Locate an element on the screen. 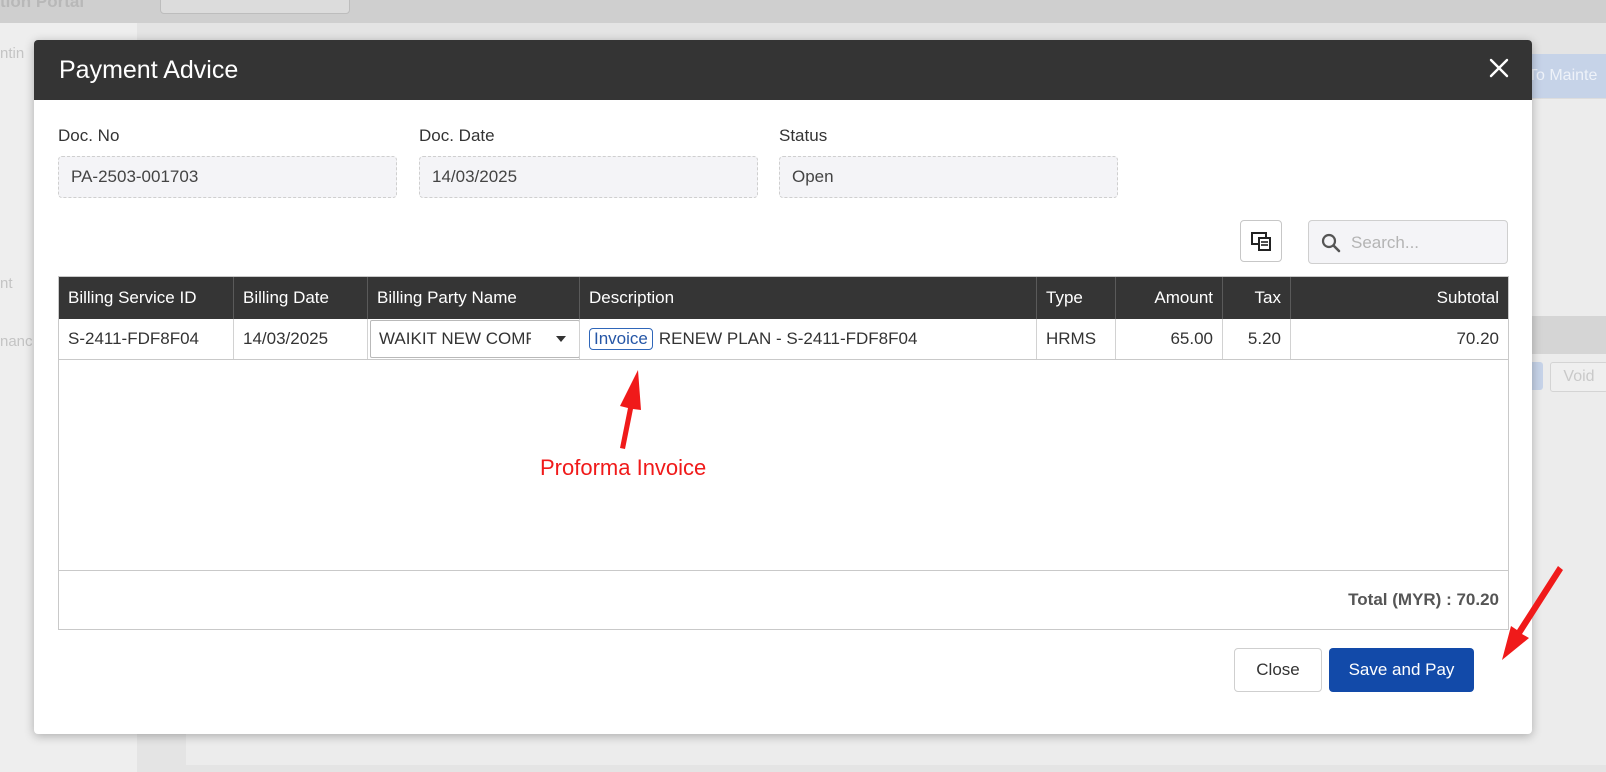 The height and width of the screenshot is (772, 1606). cell-amount: 65.00 is located at coordinates (1169, 339).